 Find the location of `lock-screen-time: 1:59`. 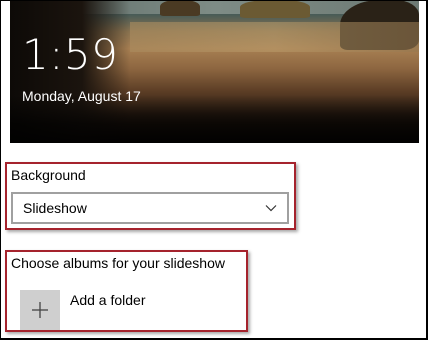

lock-screen-time: 1:59 is located at coordinates (70, 54).